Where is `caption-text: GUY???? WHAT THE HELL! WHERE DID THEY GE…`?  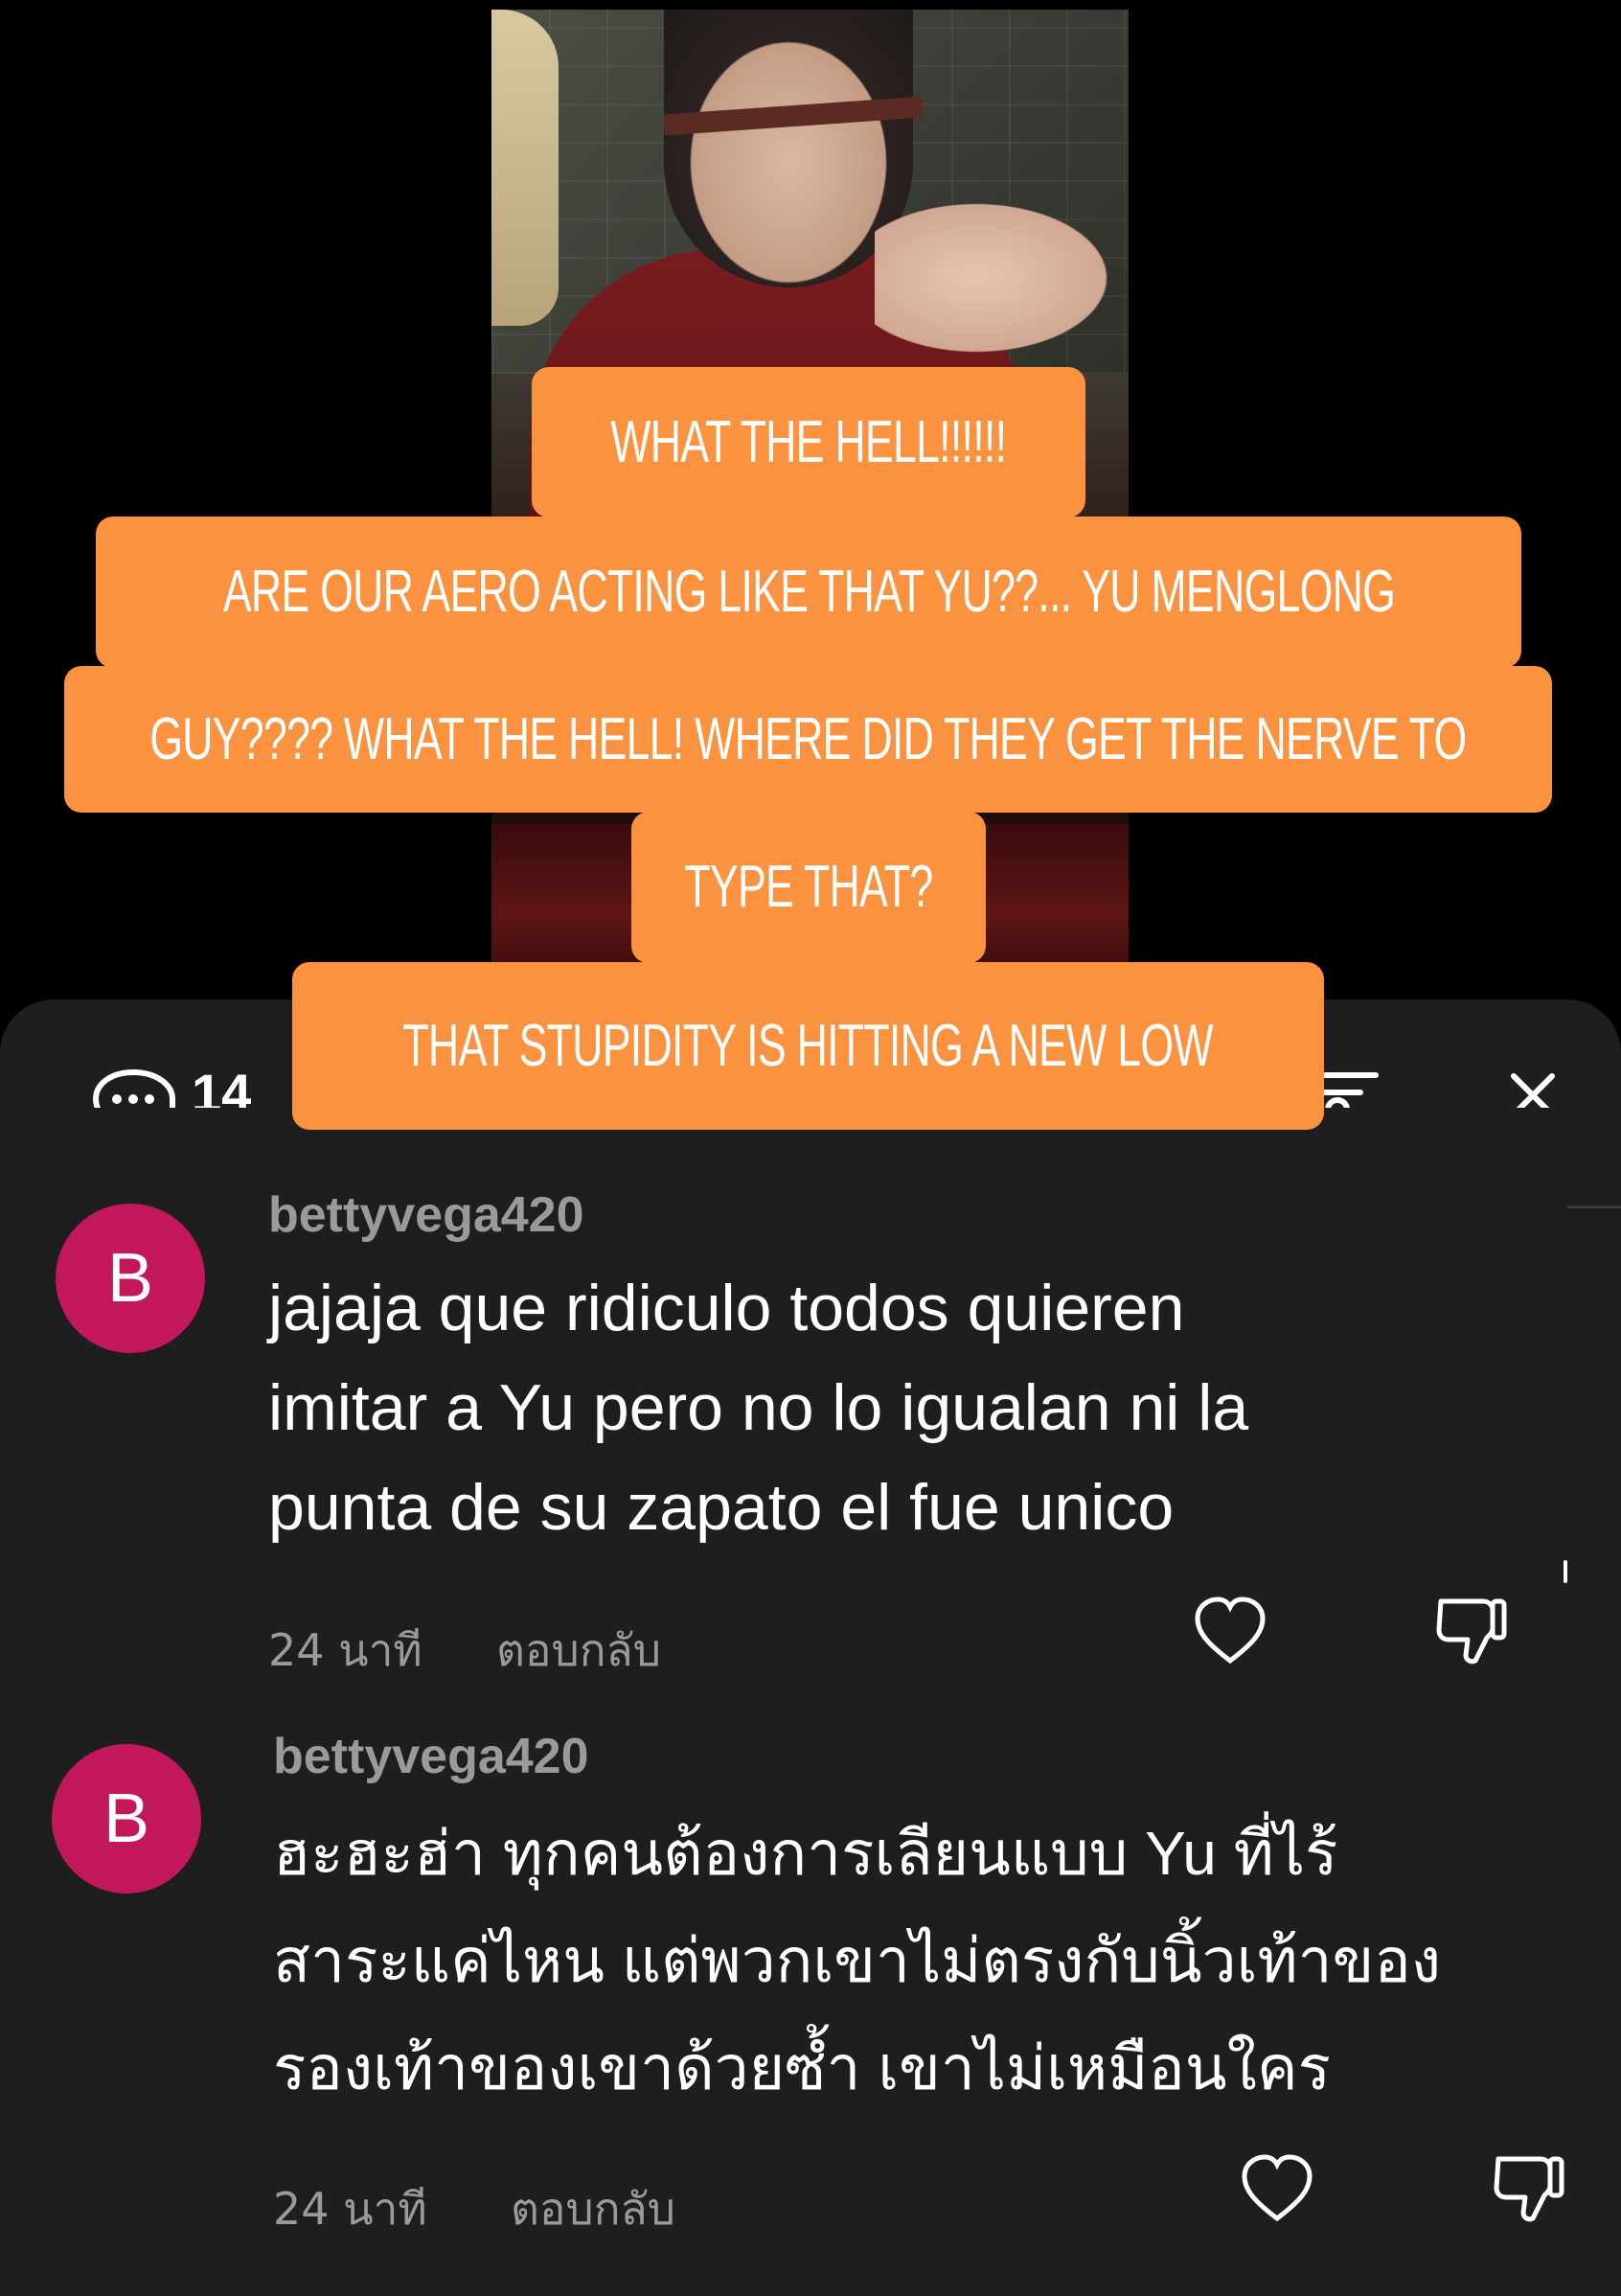
caption-text: GUY???? WHAT THE HELL! WHERE DID THEY GE… is located at coordinates (808, 738).